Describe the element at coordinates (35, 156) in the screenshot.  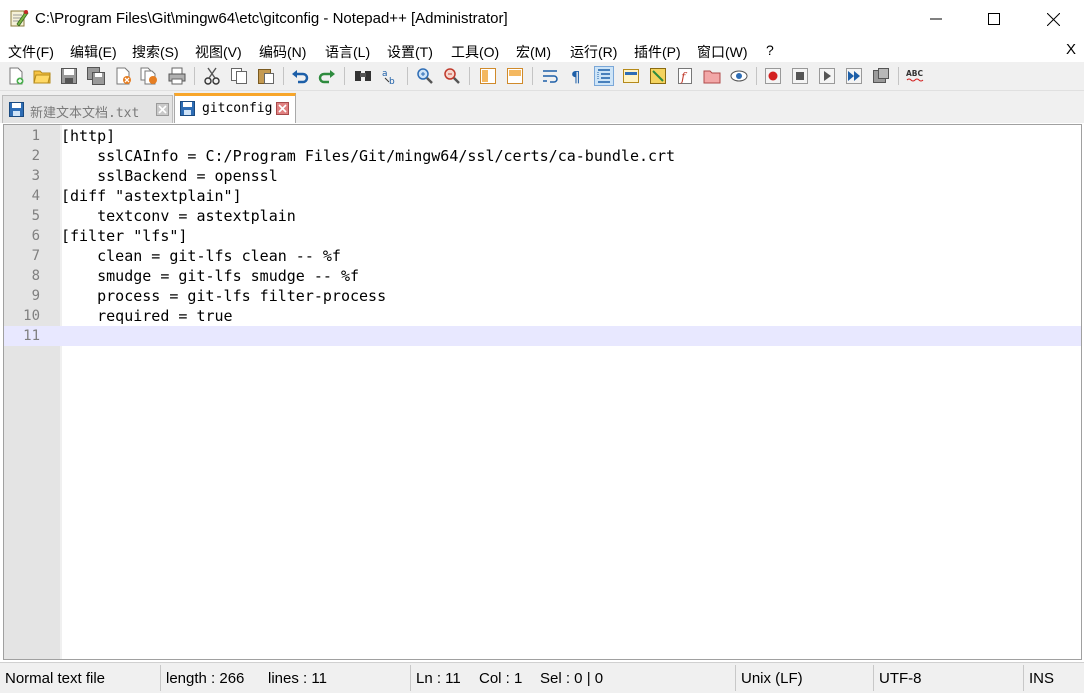
I see `line-number: 2` at that location.